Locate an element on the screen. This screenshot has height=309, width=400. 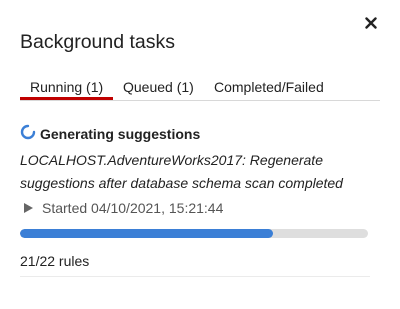
tab-queued: Queued (1) is located at coordinates (158, 89).